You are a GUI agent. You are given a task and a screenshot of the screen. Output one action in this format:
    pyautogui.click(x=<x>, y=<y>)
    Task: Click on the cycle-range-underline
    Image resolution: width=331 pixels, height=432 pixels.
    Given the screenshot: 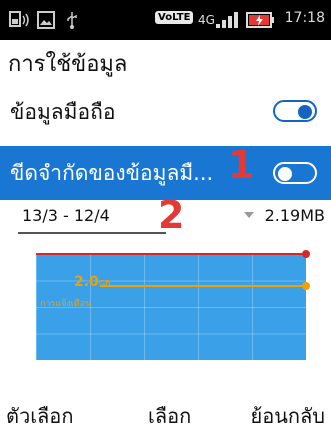 What is the action you would take?
    pyautogui.click(x=92, y=233)
    